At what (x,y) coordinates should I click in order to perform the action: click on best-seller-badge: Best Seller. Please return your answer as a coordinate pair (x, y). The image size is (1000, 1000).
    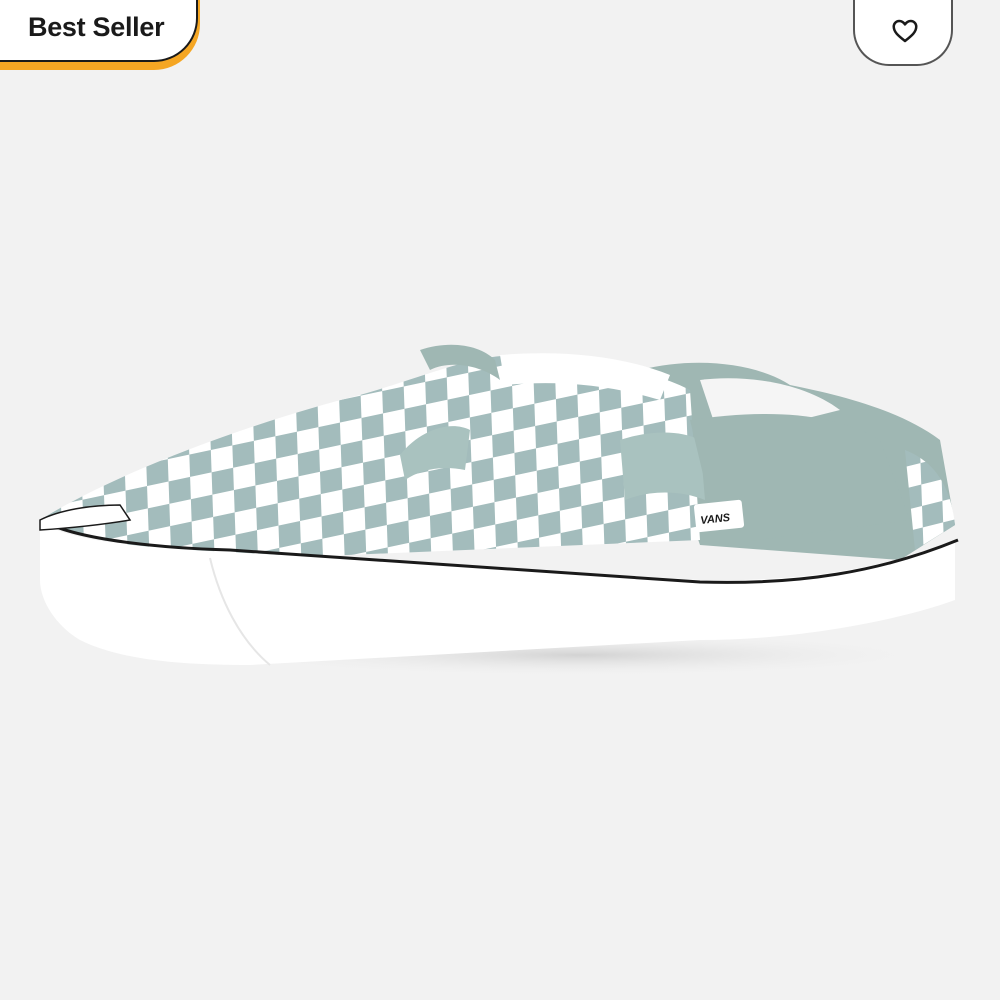
    Looking at the image, I should click on (100, 35).